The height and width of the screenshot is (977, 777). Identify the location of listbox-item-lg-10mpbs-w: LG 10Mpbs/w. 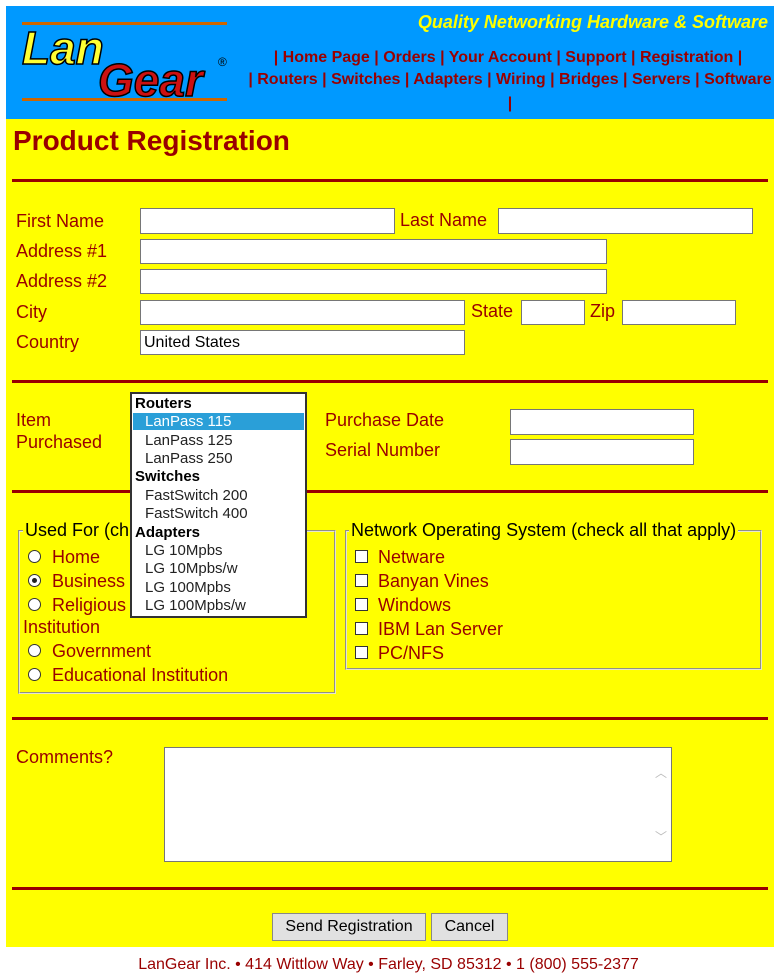
(218, 568).